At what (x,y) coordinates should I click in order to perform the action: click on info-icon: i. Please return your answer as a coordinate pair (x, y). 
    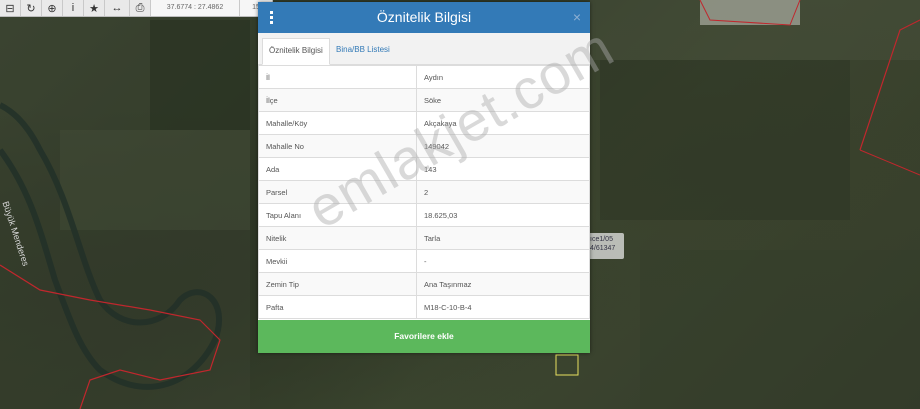
    Looking at the image, I should click on (73, 8).